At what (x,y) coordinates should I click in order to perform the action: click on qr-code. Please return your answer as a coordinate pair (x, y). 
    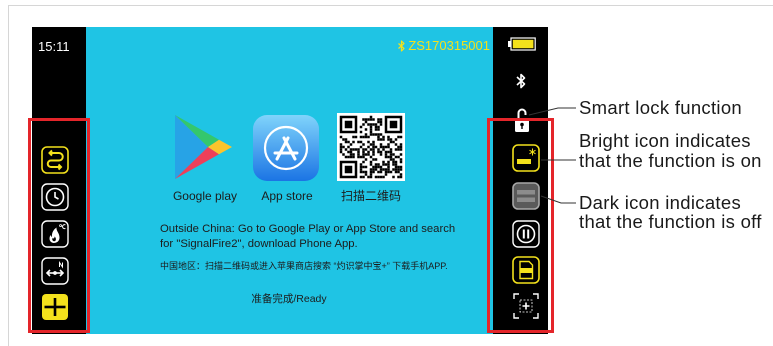
    Looking at the image, I should click on (371, 147).